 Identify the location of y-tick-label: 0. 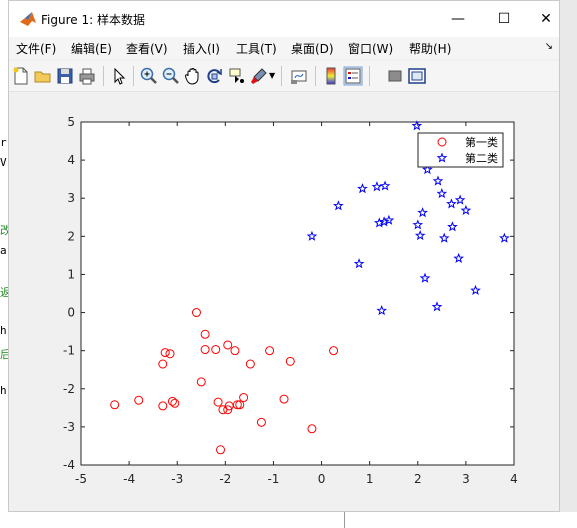
(71, 313).